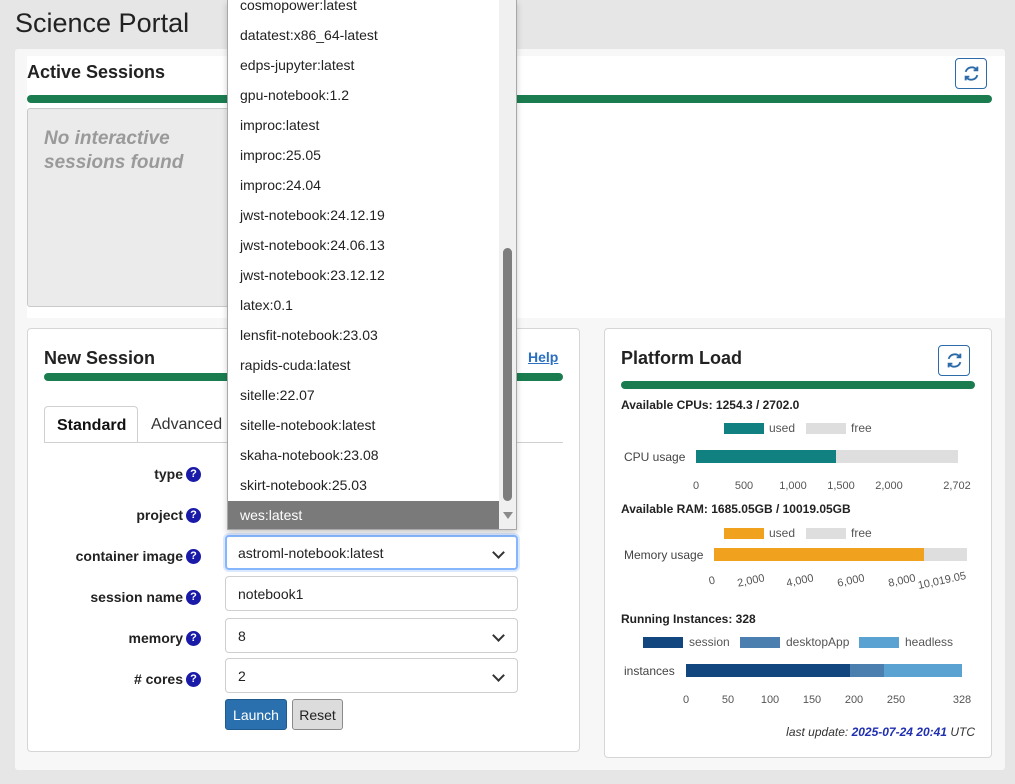  I want to click on dropdown-option: datatest:x86_64-latest, so click(364, 36).